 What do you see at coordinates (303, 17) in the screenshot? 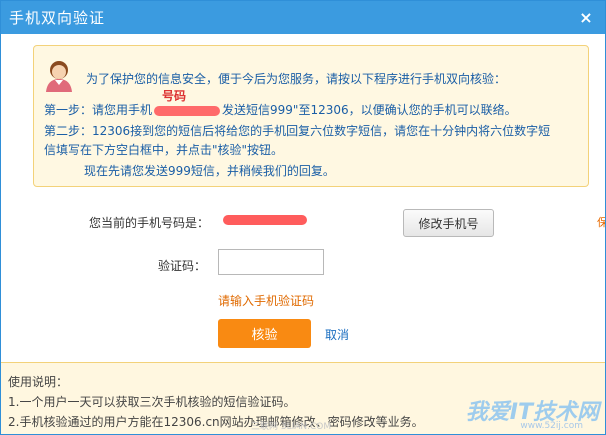
I see `dialog-titlebar: 手机双向验证 ×` at bounding box center [303, 17].